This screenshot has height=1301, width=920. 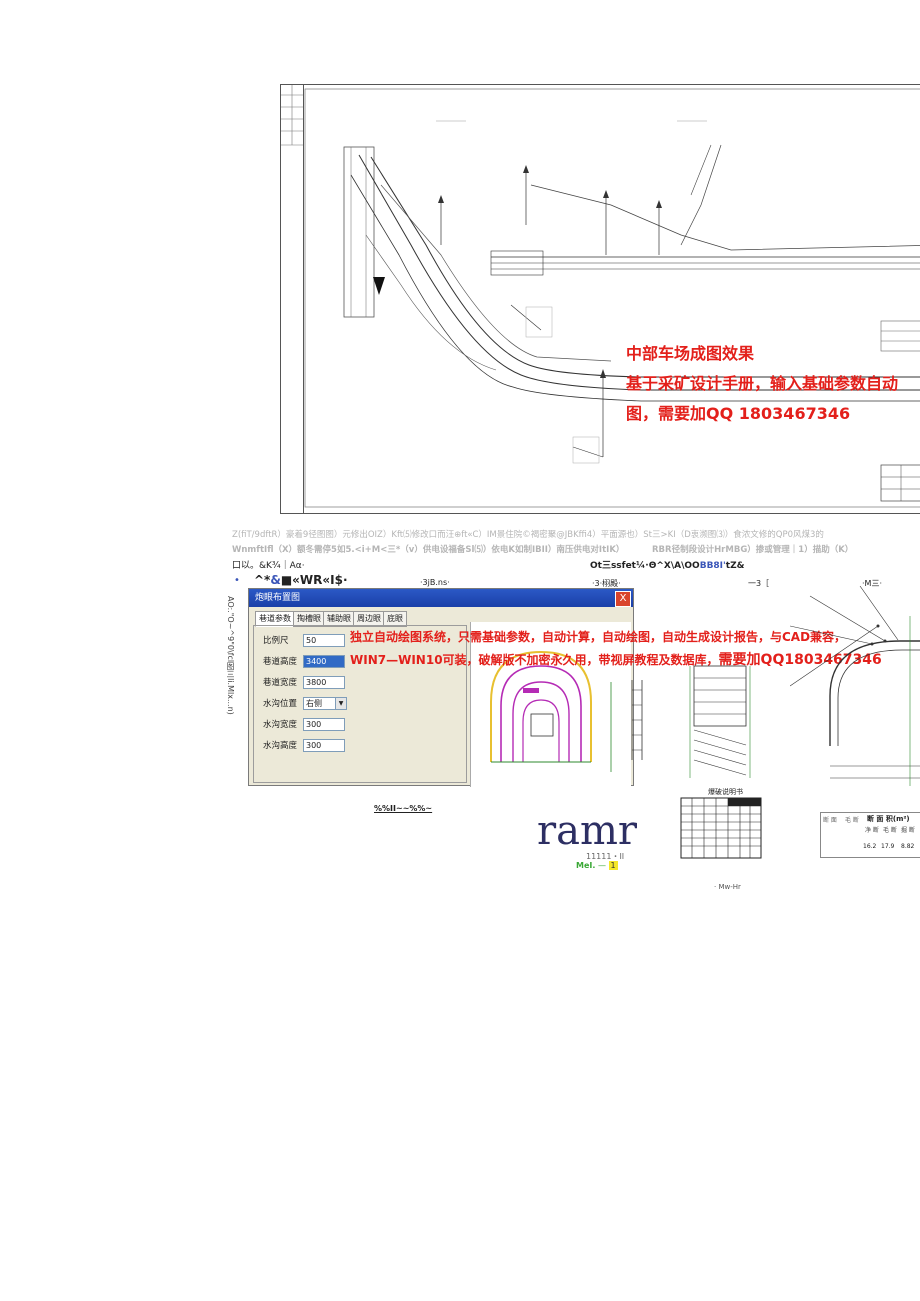 I want to click on ditch-width-label: 水沟宽度, so click(x=280, y=725).